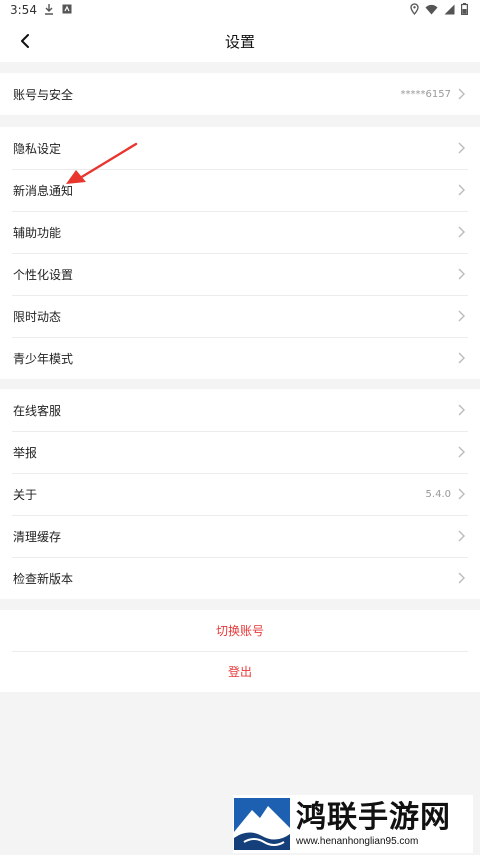  I want to click on status-time: 3:54, so click(23, 10).